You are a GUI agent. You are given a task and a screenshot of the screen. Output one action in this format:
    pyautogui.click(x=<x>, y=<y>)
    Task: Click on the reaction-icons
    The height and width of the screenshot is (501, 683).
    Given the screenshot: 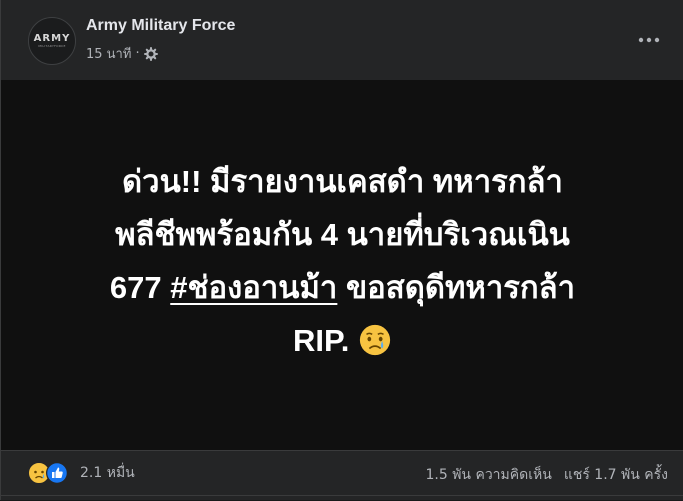 What is the action you would take?
    pyautogui.click(x=51, y=473)
    